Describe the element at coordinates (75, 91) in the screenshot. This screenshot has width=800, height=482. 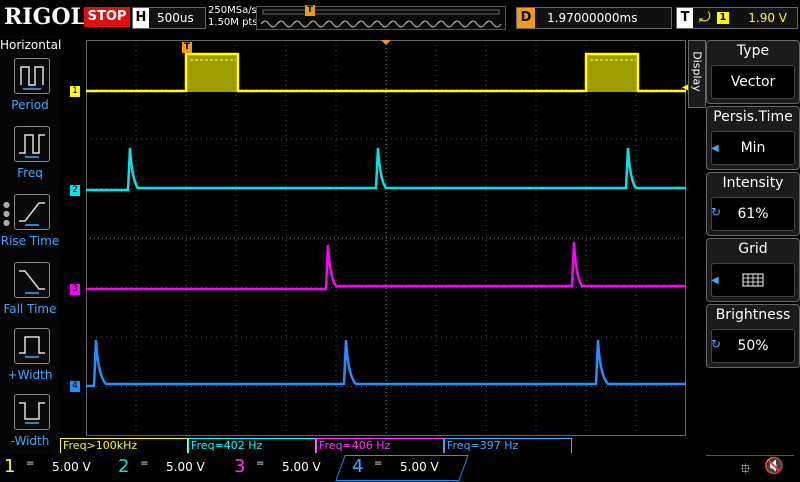
I see `ch1-offset-marker: 1` at that location.